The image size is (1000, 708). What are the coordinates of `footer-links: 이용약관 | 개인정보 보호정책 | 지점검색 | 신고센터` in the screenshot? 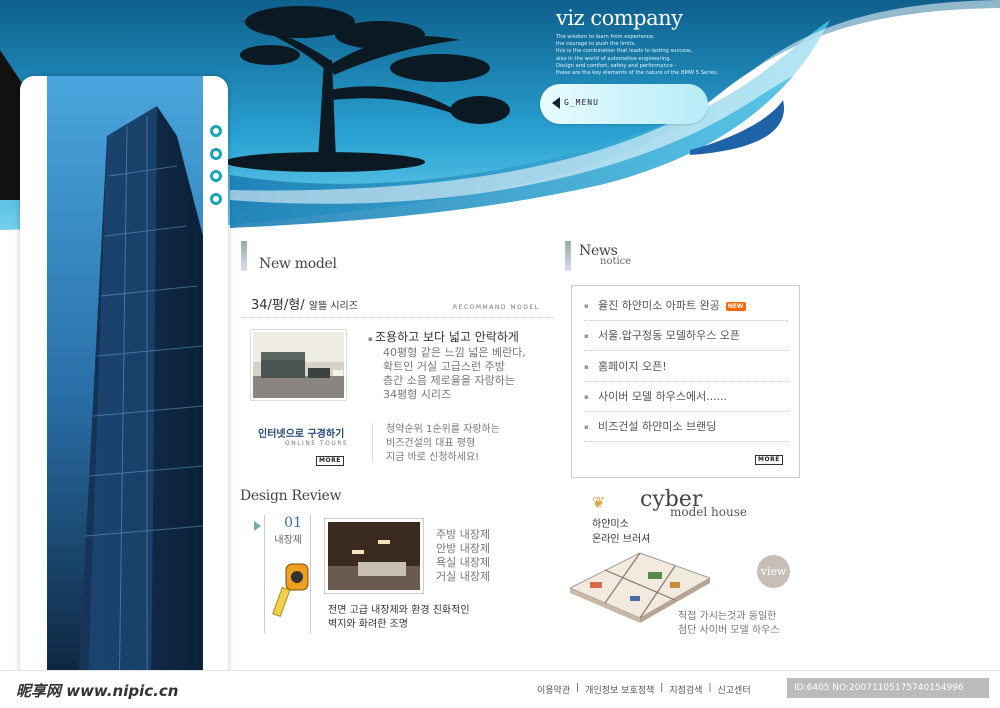 It's located at (644, 689).